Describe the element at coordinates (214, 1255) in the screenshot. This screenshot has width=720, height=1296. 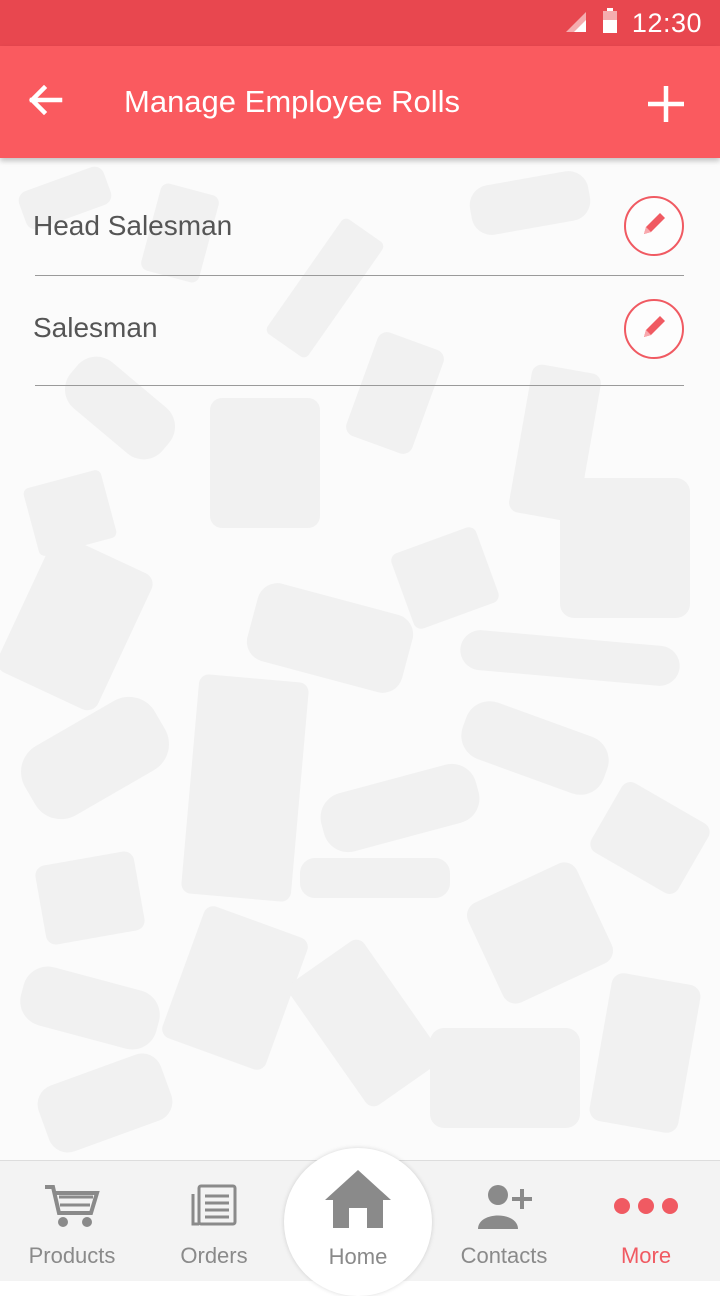
I see `nav-label: Orders` at that location.